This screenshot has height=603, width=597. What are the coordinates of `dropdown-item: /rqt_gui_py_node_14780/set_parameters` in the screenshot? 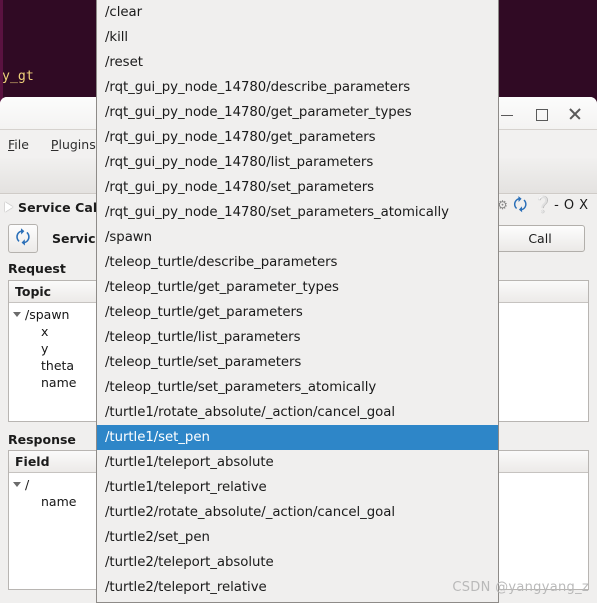 It's located at (297, 187).